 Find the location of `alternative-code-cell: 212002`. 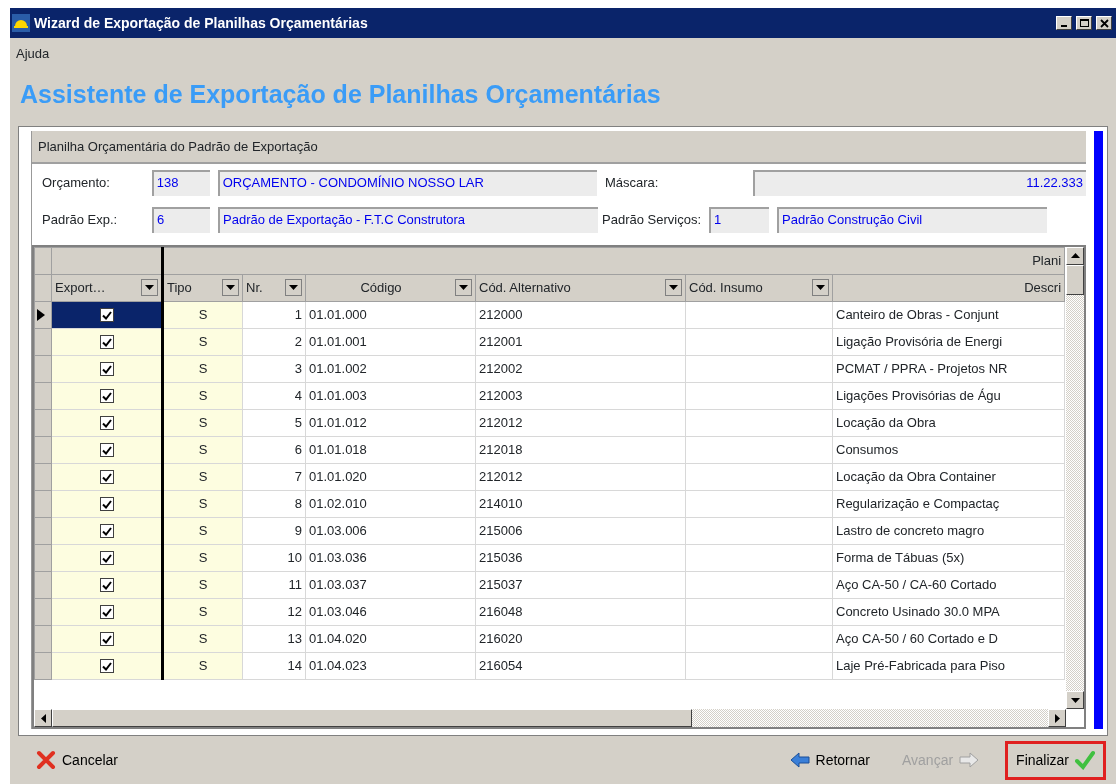

alternative-code-cell: 212002 is located at coordinates (580, 368).